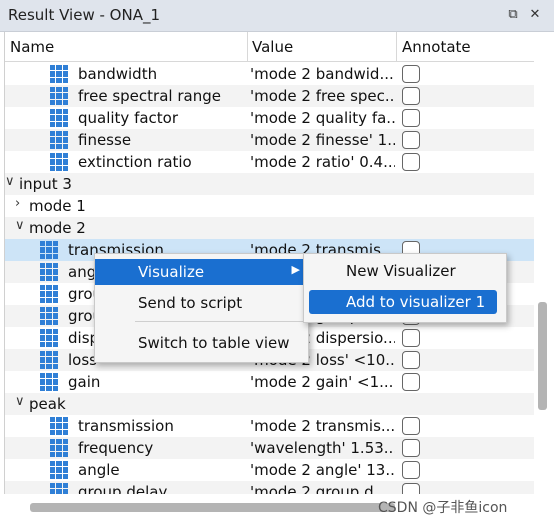 This screenshot has width=554, height=525. Describe the element at coordinates (269, 184) in the screenshot. I see `tree-row: ∨ input 3` at that location.